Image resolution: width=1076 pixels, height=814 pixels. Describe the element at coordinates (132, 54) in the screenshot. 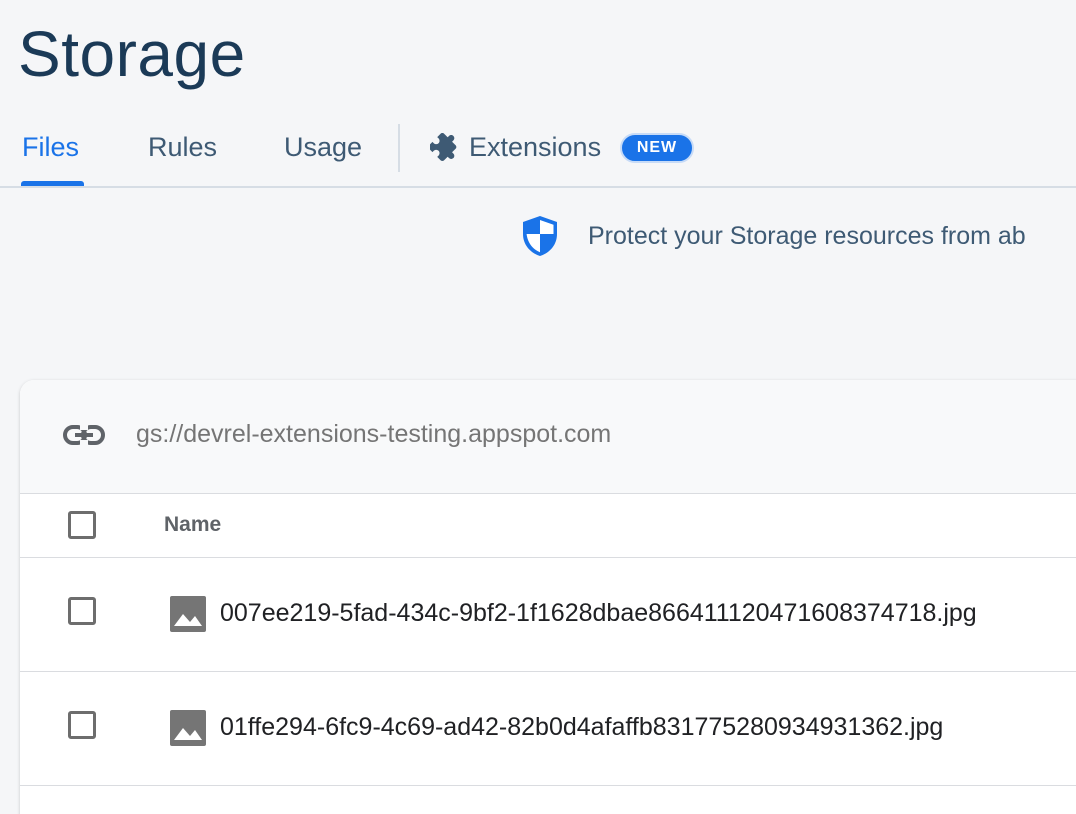

I see `page-title: Storage` at that location.